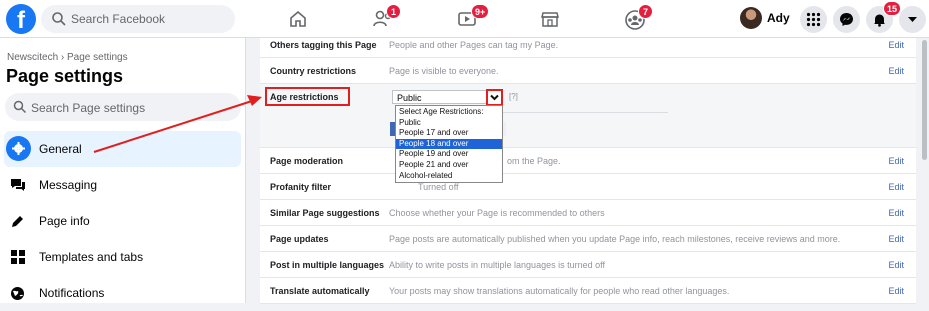 Image resolution: width=929 pixels, height=311 pixels. Describe the element at coordinates (924, 100) in the screenshot. I see `scrollbar-thumb` at that location.